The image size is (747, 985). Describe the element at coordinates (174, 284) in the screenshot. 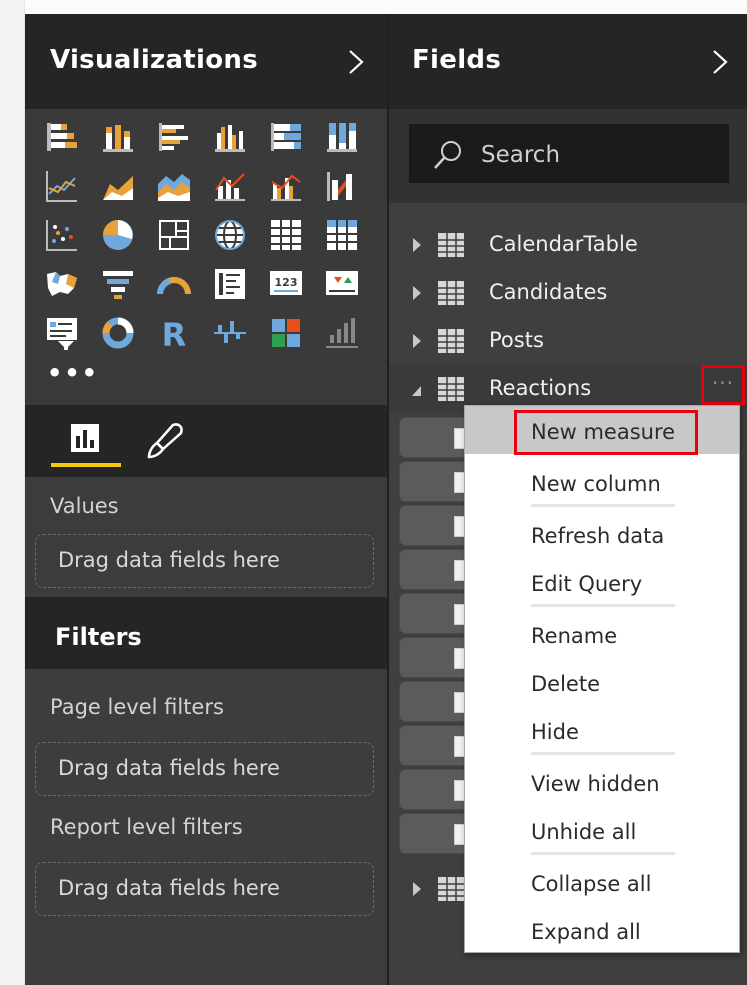

I see `gauge-icon` at that location.